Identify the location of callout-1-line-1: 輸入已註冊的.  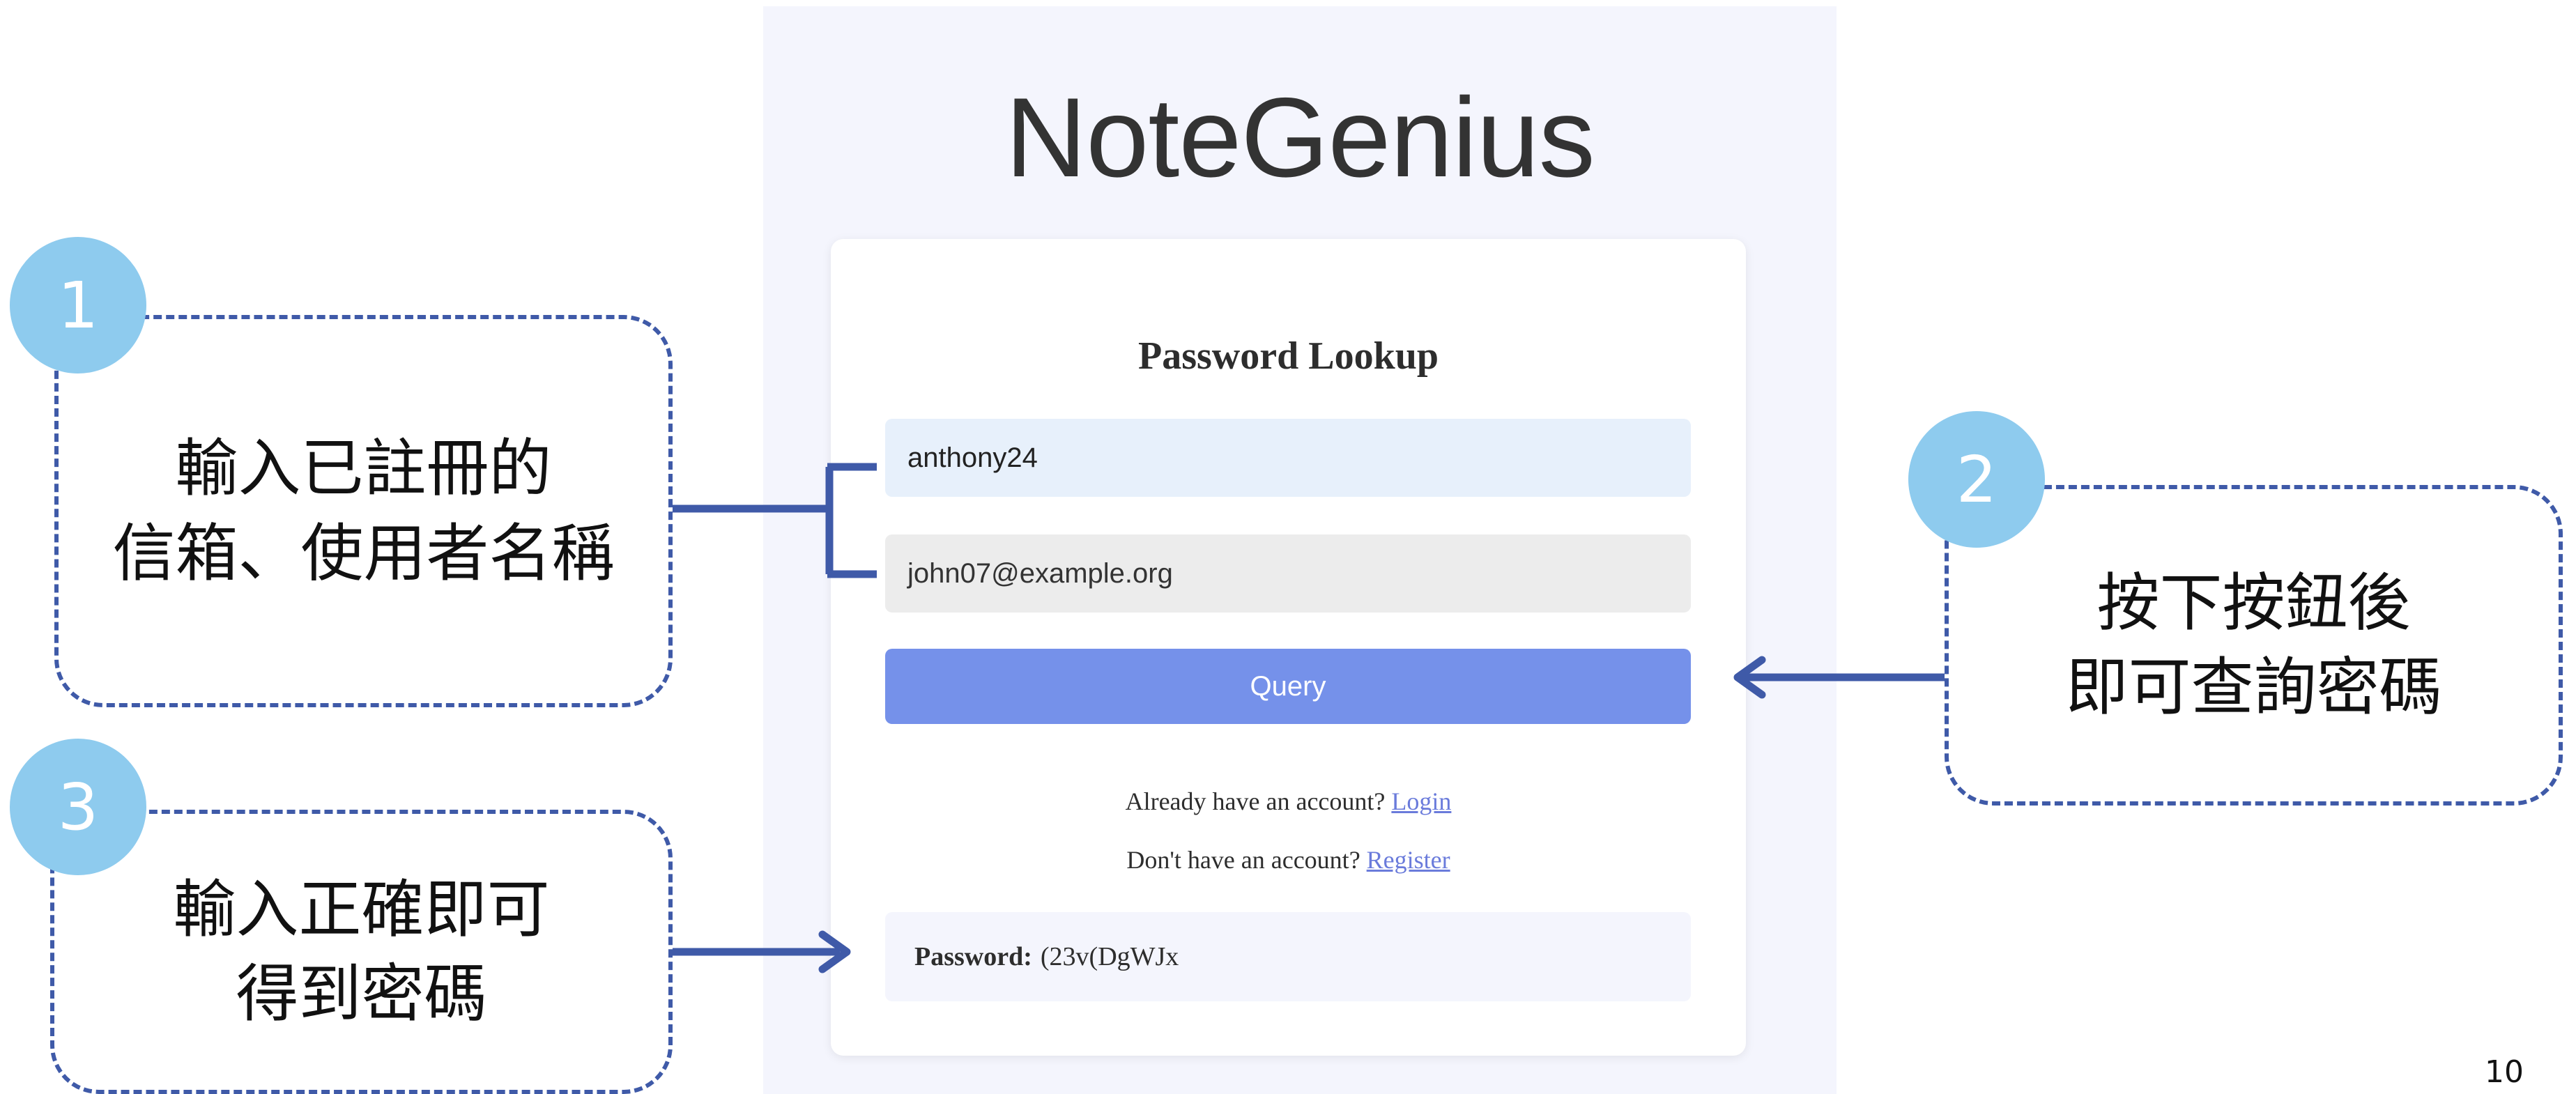
(363, 468).